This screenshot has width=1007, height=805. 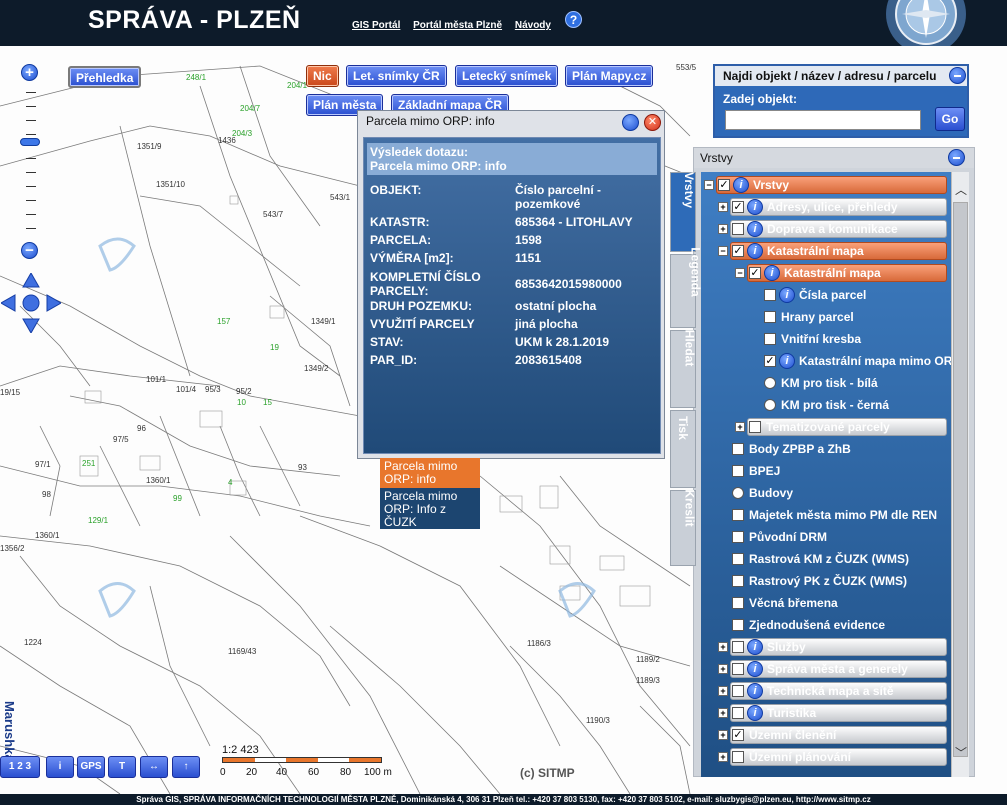 I want to click on layer-item: + ✓ i Adresy, ulice, přehledy, so click(x=826, y=208).